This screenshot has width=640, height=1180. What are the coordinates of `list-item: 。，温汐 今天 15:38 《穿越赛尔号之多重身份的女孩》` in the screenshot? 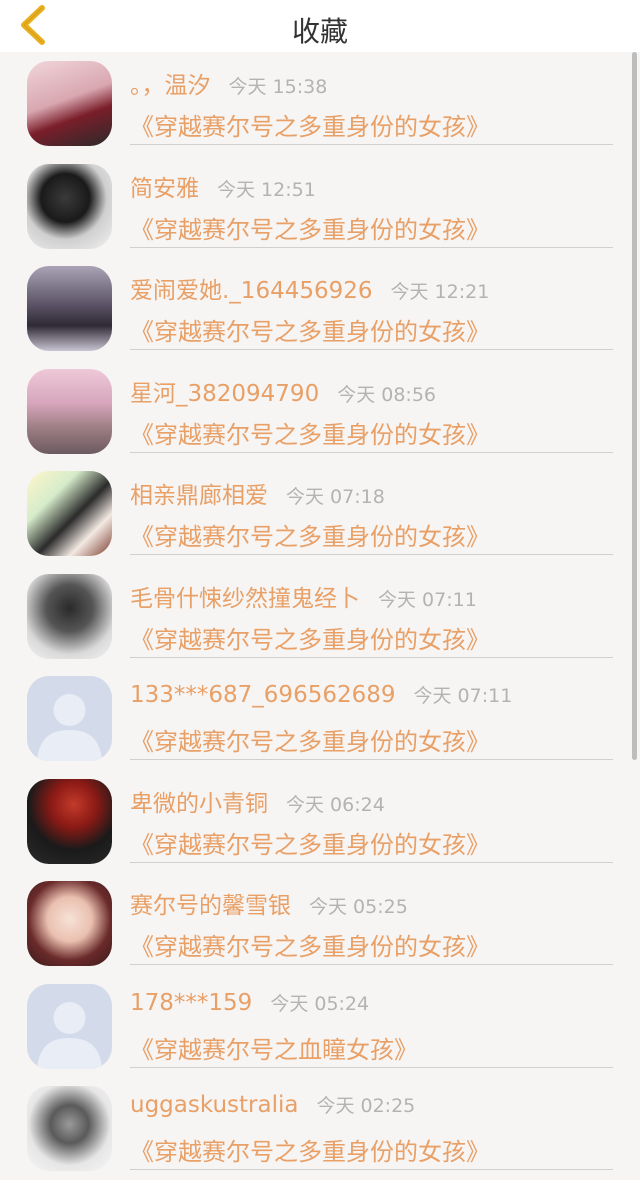 It's located at (320, 103).